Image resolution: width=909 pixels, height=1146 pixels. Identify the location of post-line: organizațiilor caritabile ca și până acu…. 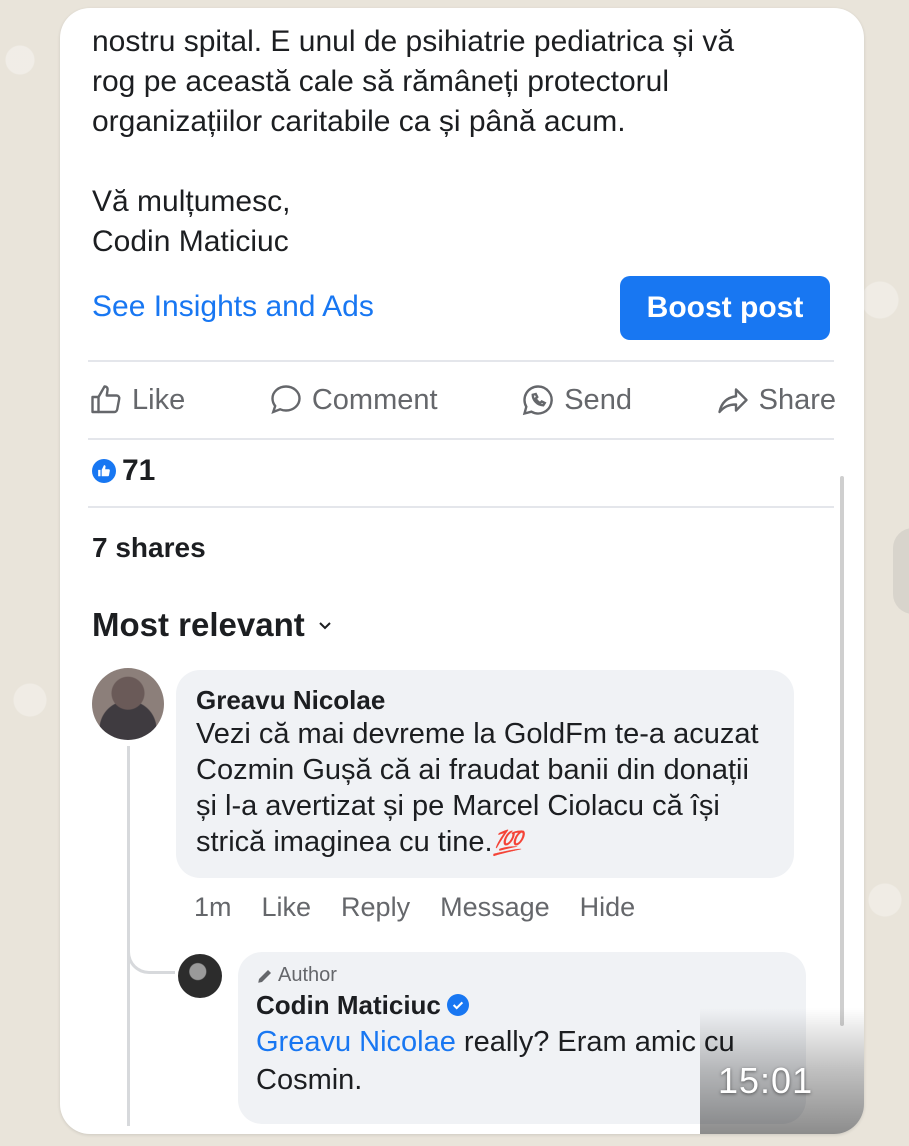
(359, 121).